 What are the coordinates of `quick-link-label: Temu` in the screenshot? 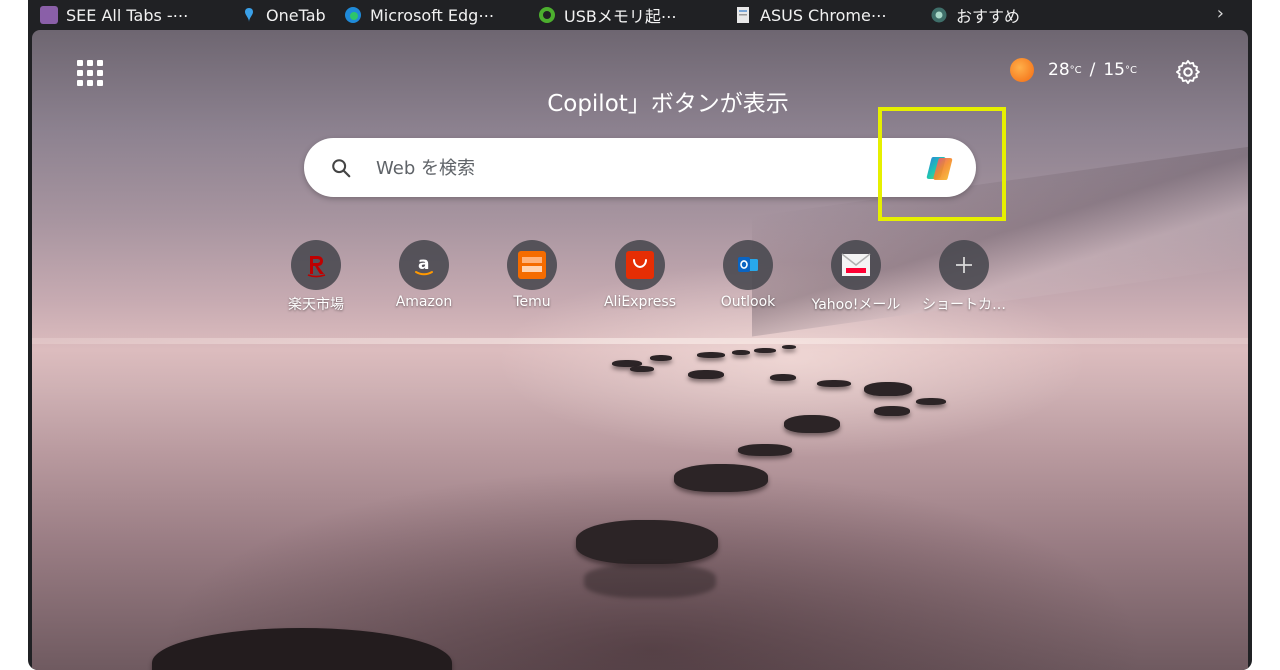 It's located at (532, 302).